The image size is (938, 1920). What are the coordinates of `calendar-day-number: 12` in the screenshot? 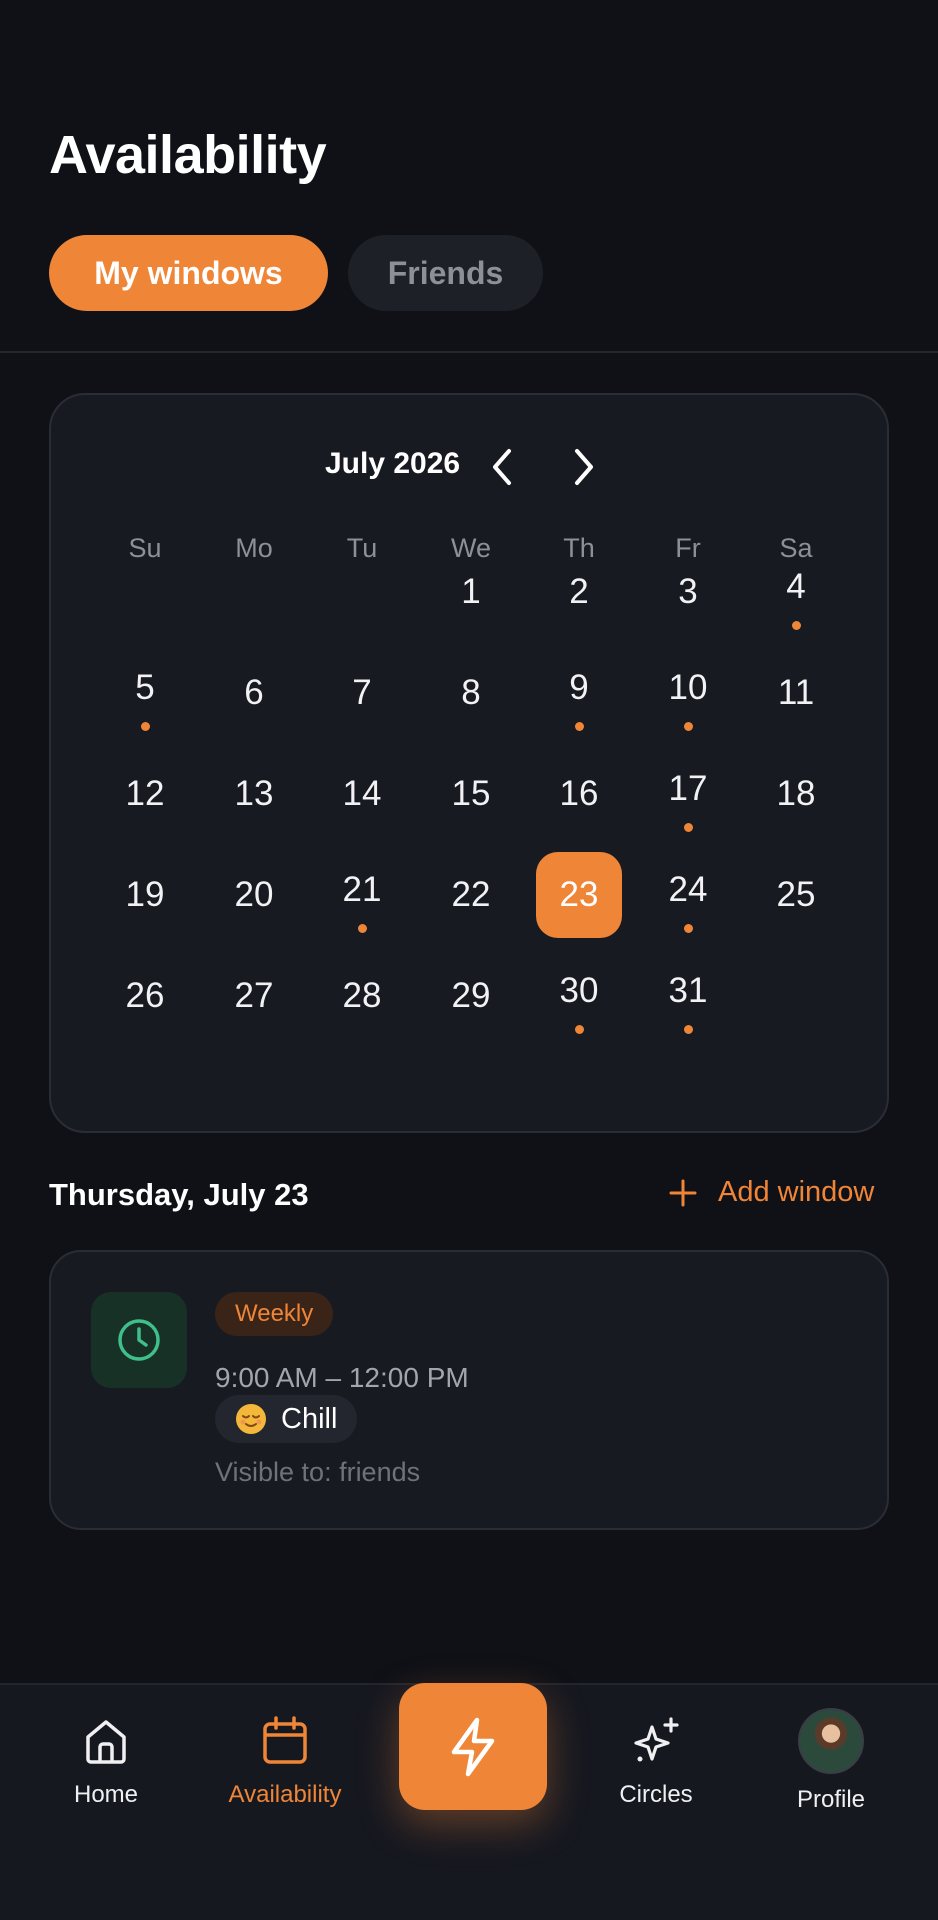 It's located at (145, 793).